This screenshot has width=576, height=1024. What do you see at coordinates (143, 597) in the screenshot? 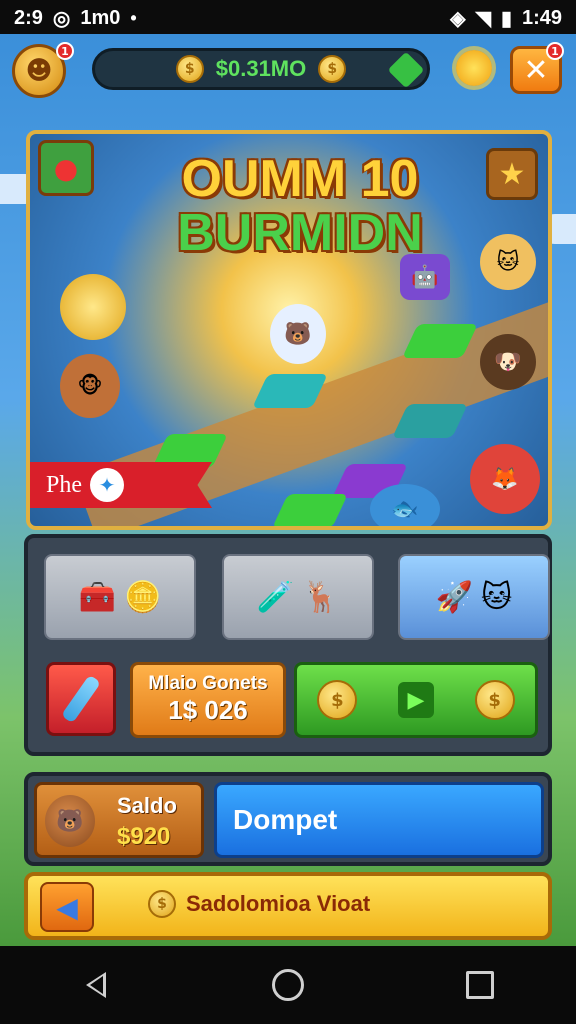
I see `coin-icon: 🪙` at bounding box center [143, 597].